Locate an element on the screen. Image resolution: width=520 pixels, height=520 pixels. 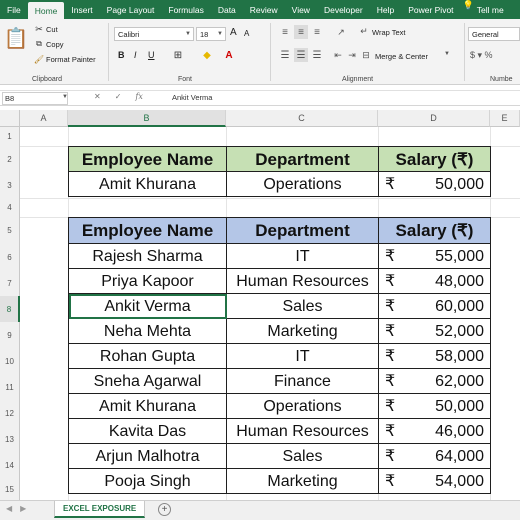
cell-name: Ankit Verma is located at coordinates (147, 306).